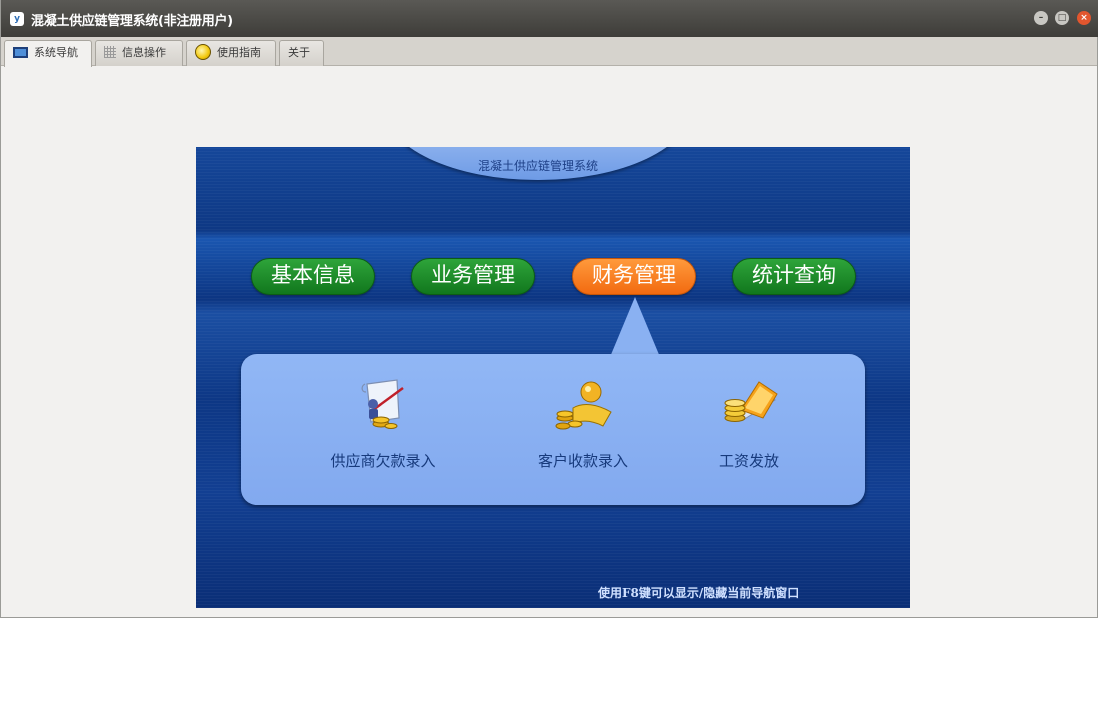 The image size is (1098, 719). I want to click on panel-title: 混凝土供应链管理系统, so click(537, 166).